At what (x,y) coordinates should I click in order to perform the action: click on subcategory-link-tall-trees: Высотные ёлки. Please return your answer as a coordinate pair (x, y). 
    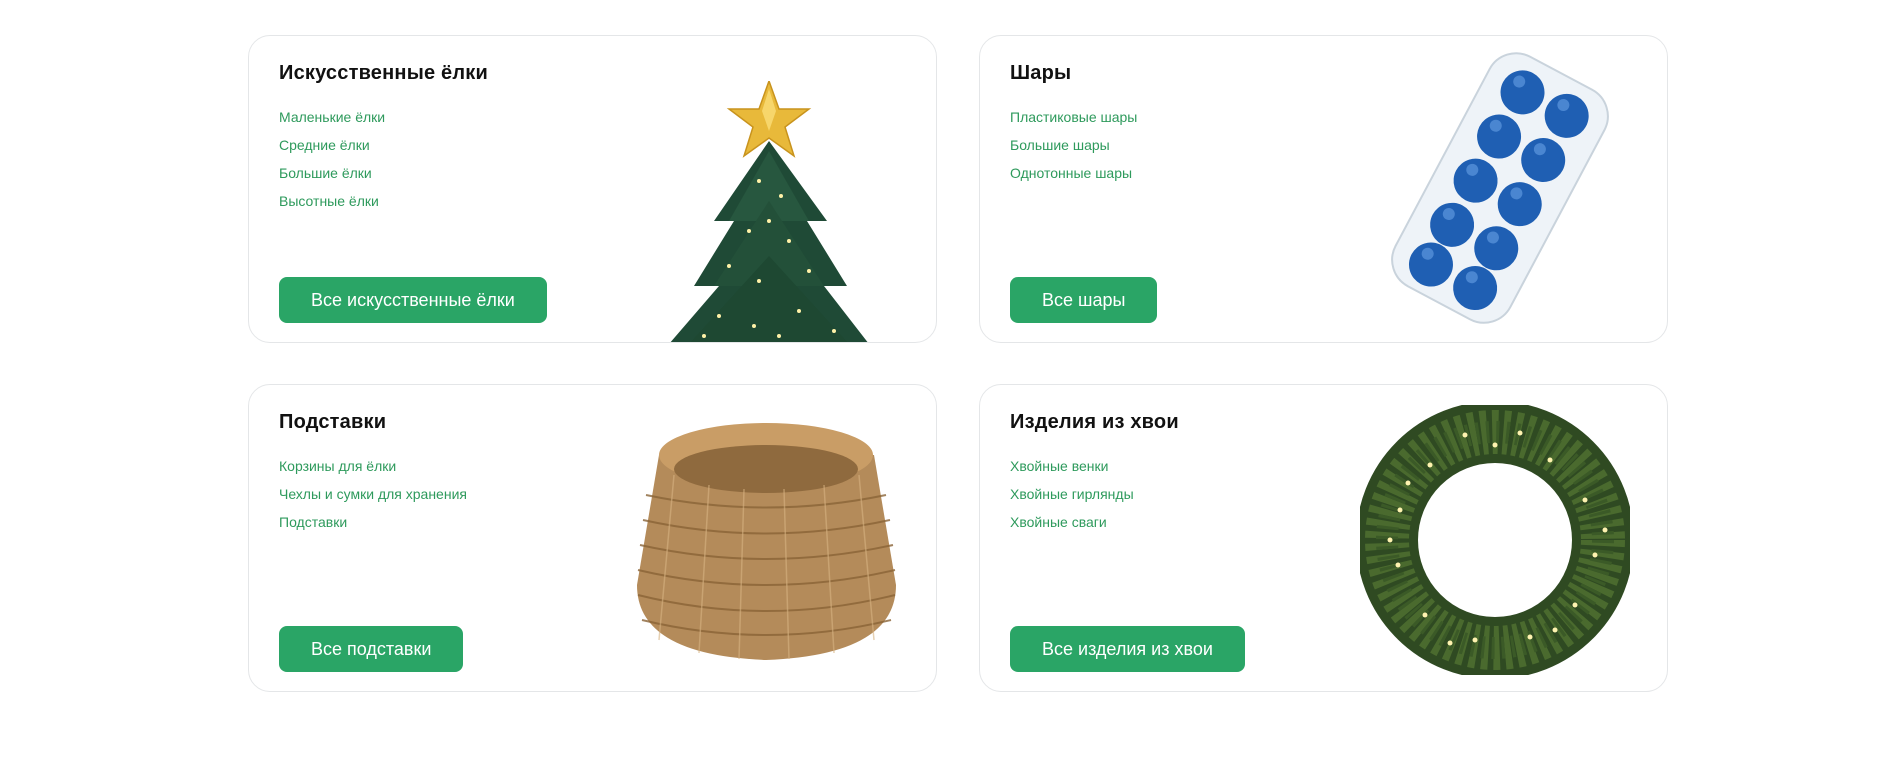
    Looking at the image, I should click on (332, 201).